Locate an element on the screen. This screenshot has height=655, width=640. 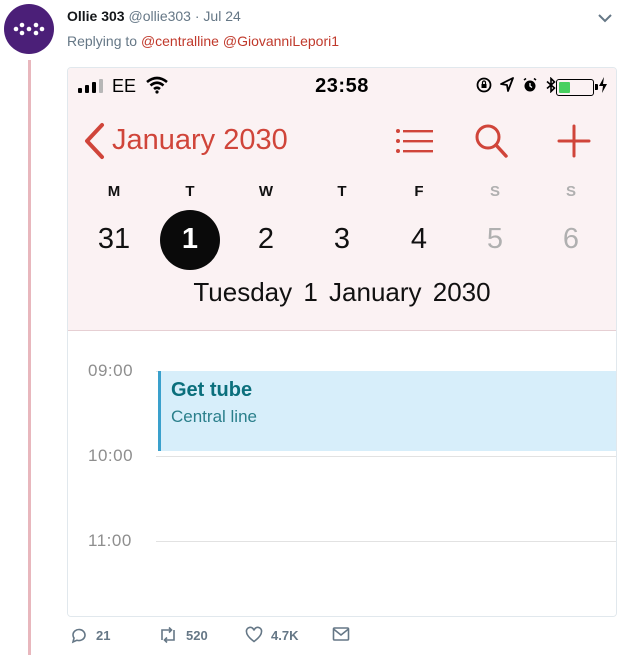
weekday-row: MTWTFSS is located at coordinates (342, 195).